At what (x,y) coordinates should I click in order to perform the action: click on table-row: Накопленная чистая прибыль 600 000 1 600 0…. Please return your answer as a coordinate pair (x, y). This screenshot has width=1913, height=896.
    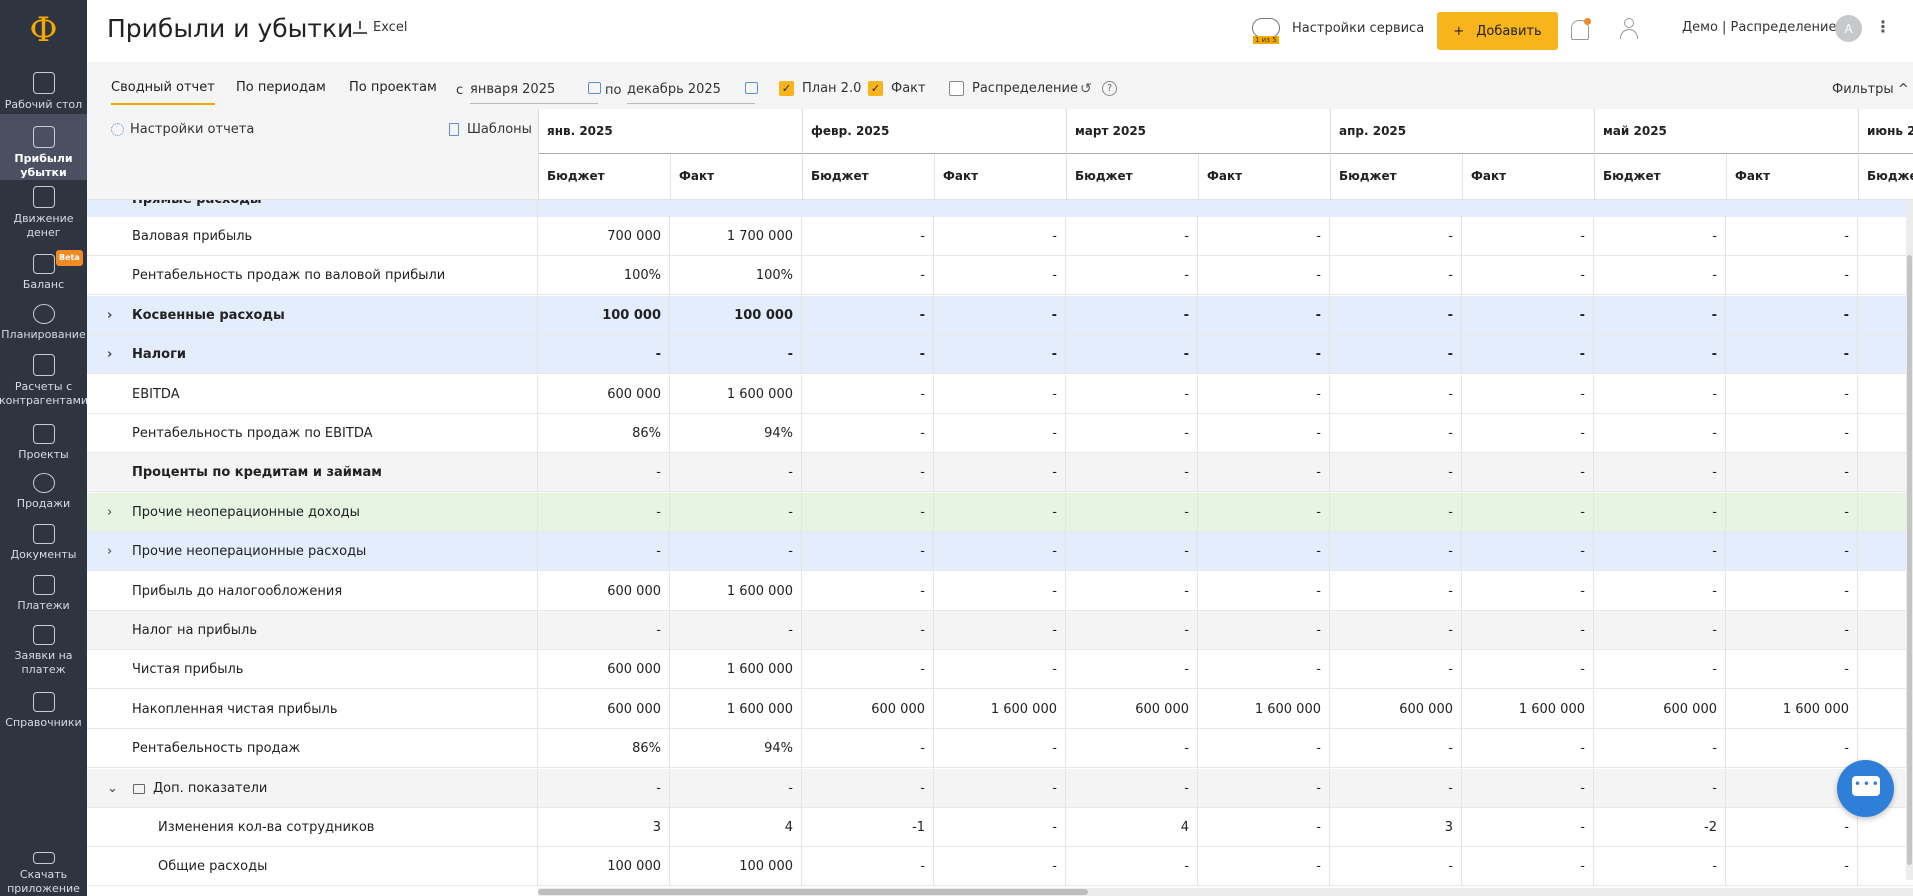
    Looking at the image, I should click on (1000, 709).